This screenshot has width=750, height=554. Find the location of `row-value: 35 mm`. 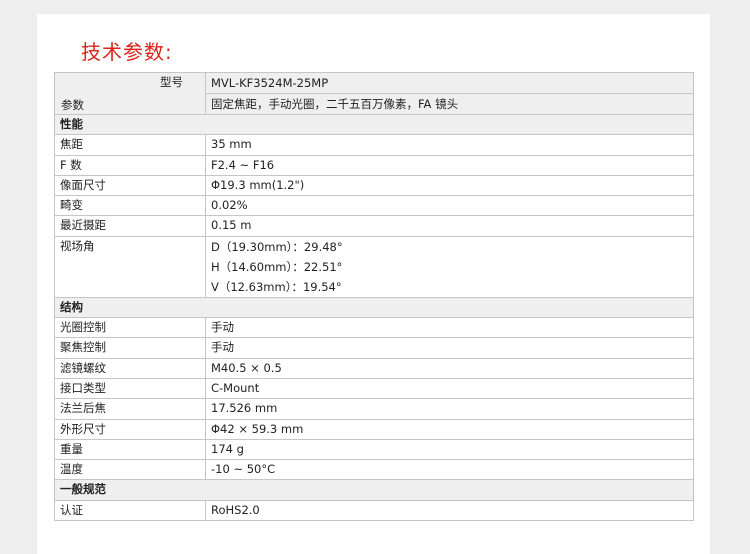

row-value: 35 mm is located at coordinates (449, 145).